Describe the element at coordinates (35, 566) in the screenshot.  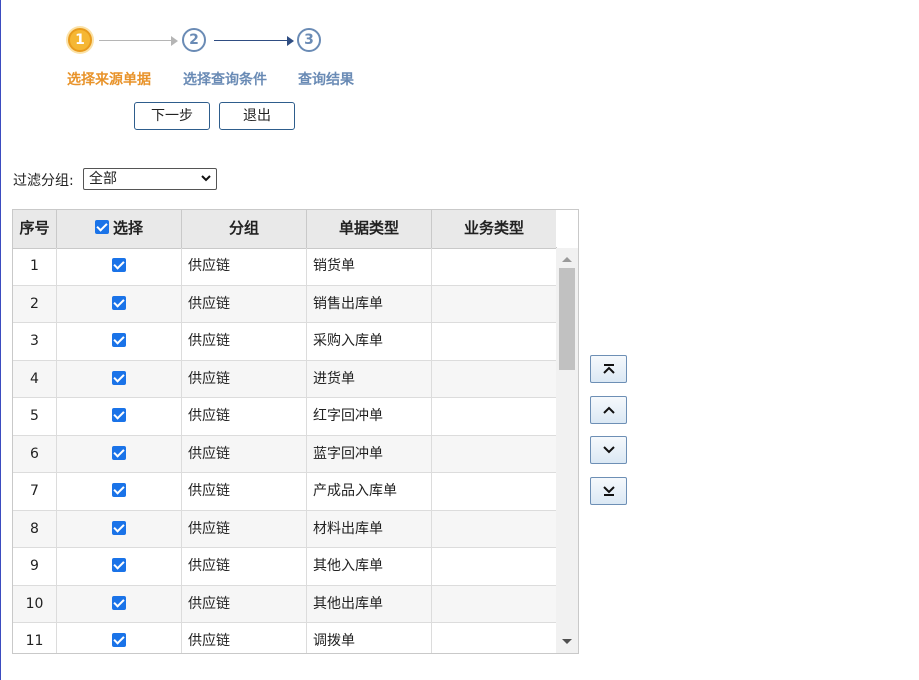
I see `row-no: 9` at that location.